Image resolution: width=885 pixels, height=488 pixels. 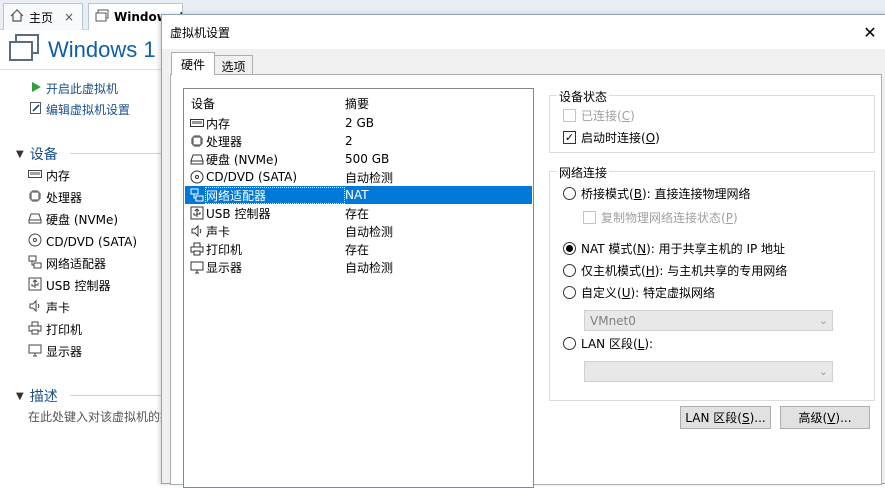 I want to click on device-name: 显示器, so click(x=224, y=267).